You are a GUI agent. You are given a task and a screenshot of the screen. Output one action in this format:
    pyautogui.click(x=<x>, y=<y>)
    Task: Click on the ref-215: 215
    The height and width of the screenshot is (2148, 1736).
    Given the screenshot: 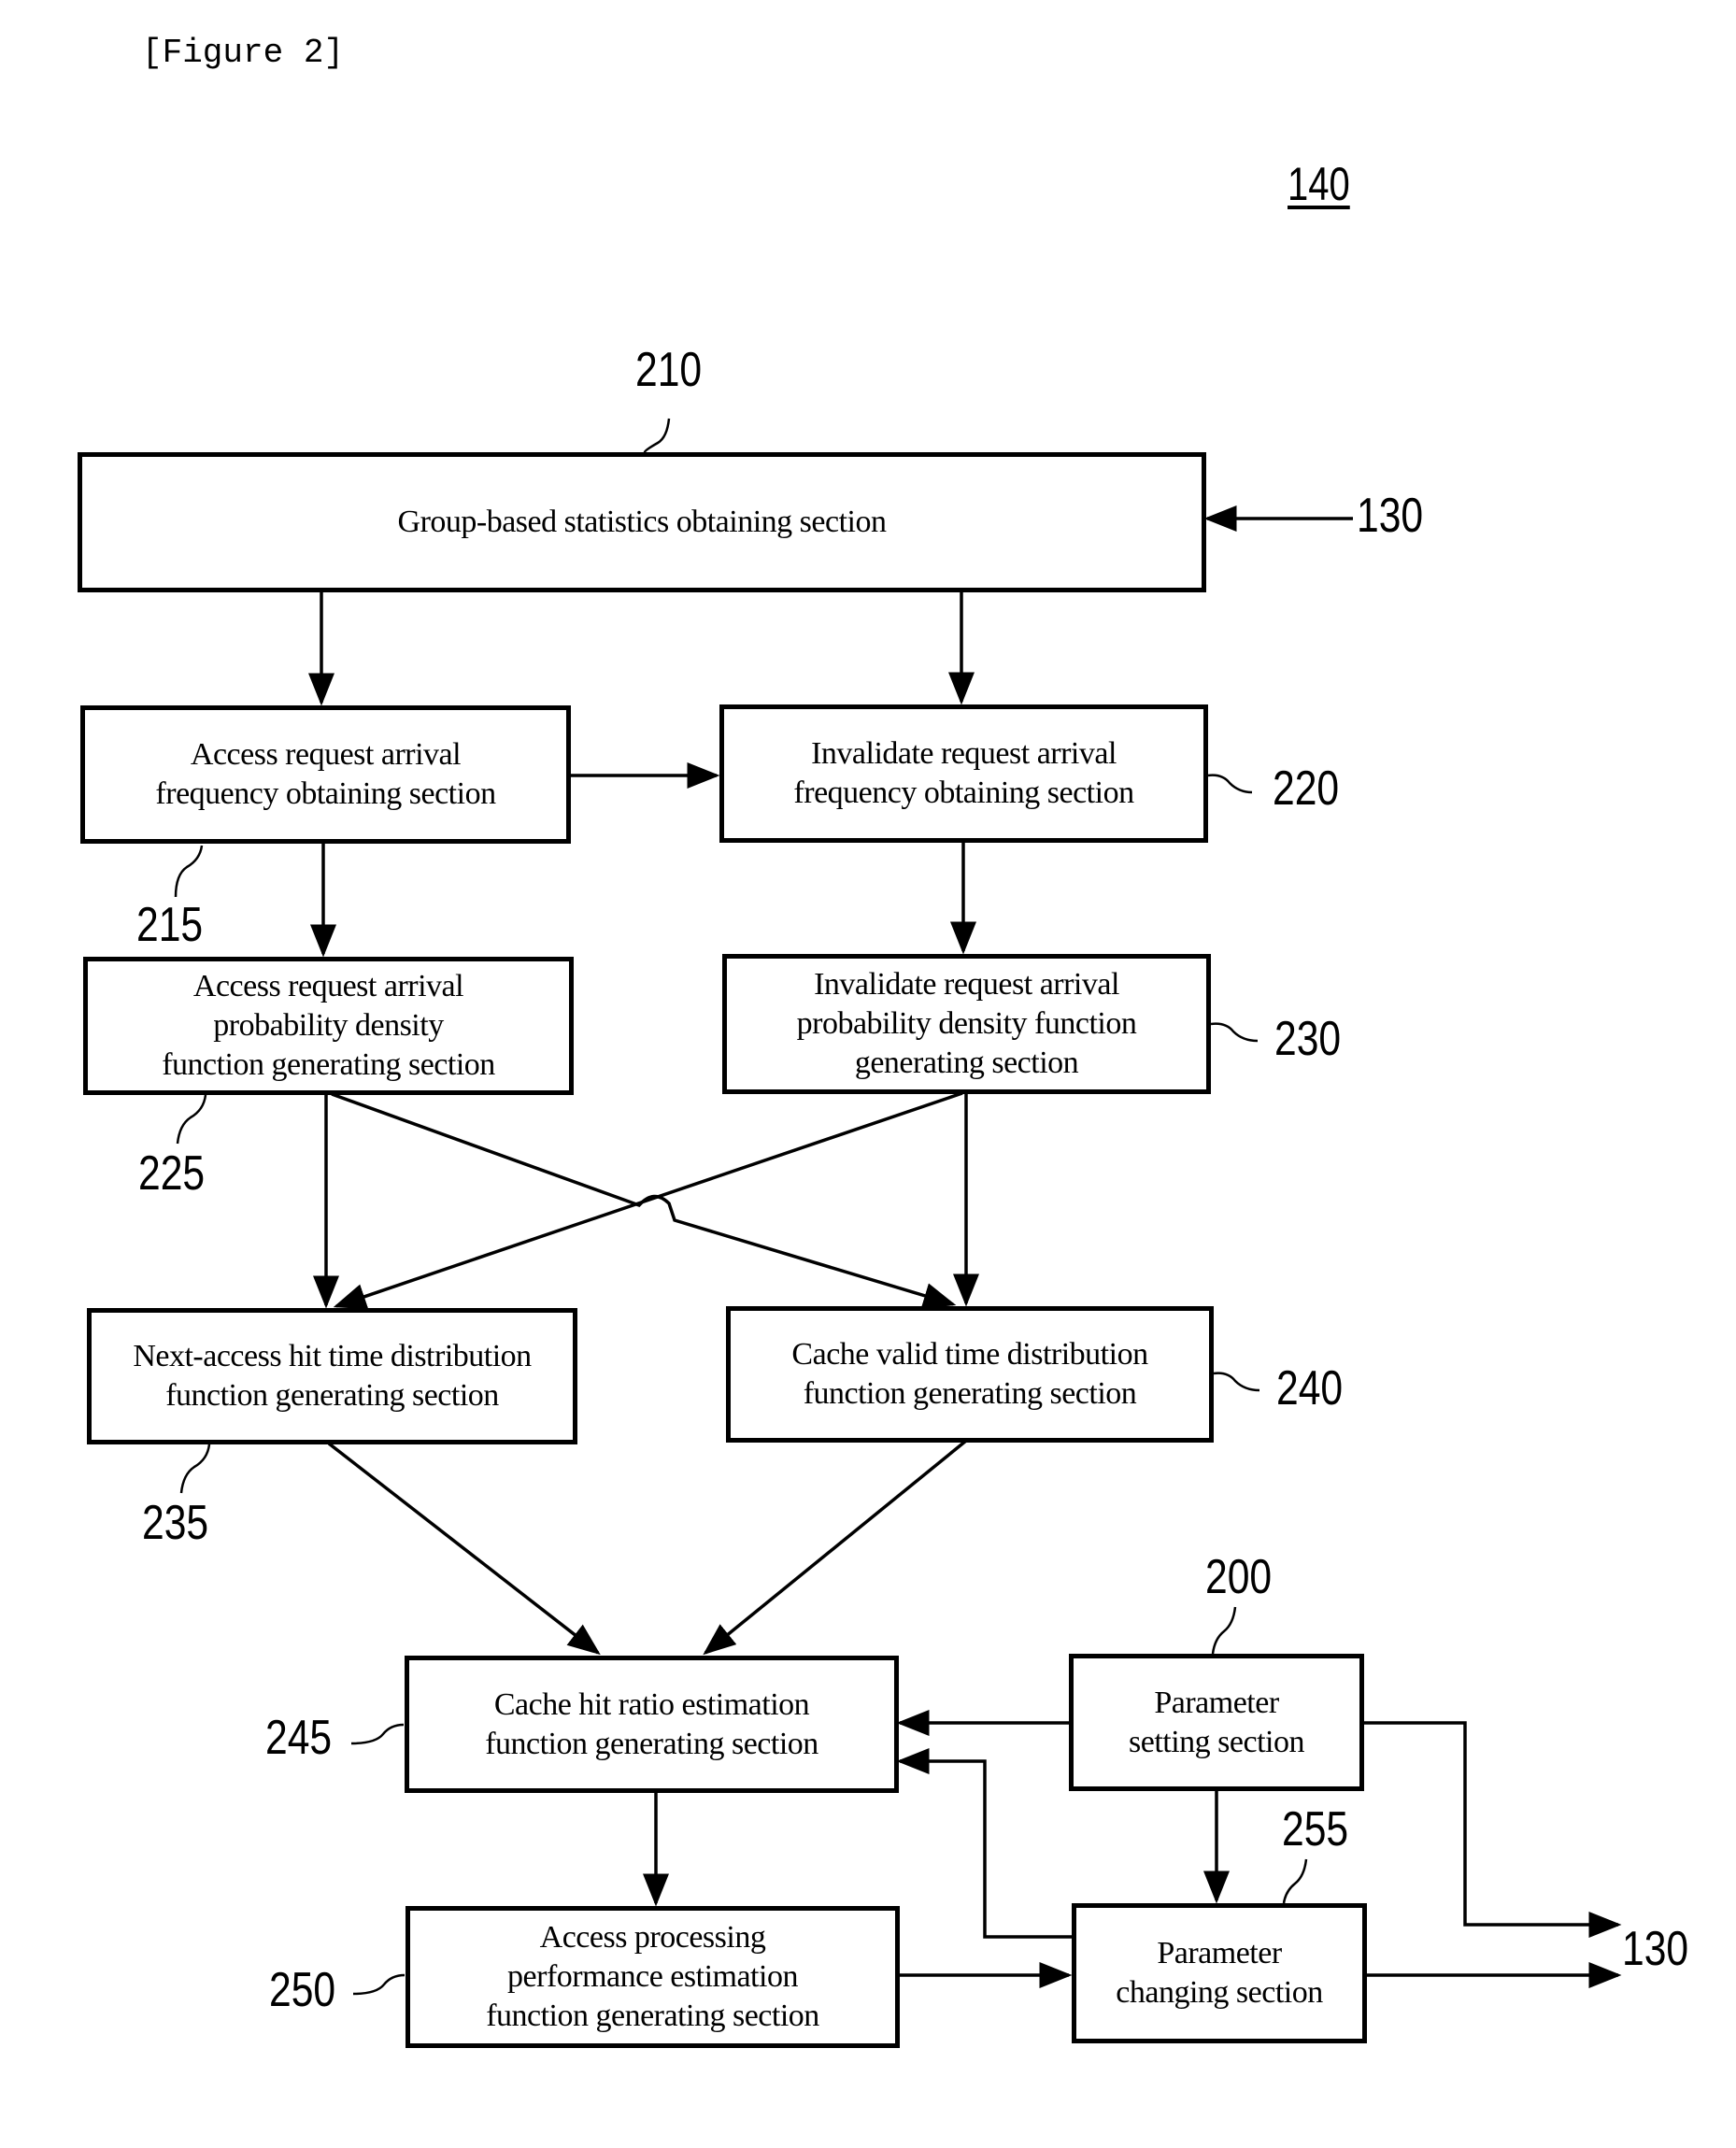 What is the action you would take?
    pyautogui.click(x=170, y=925)
    